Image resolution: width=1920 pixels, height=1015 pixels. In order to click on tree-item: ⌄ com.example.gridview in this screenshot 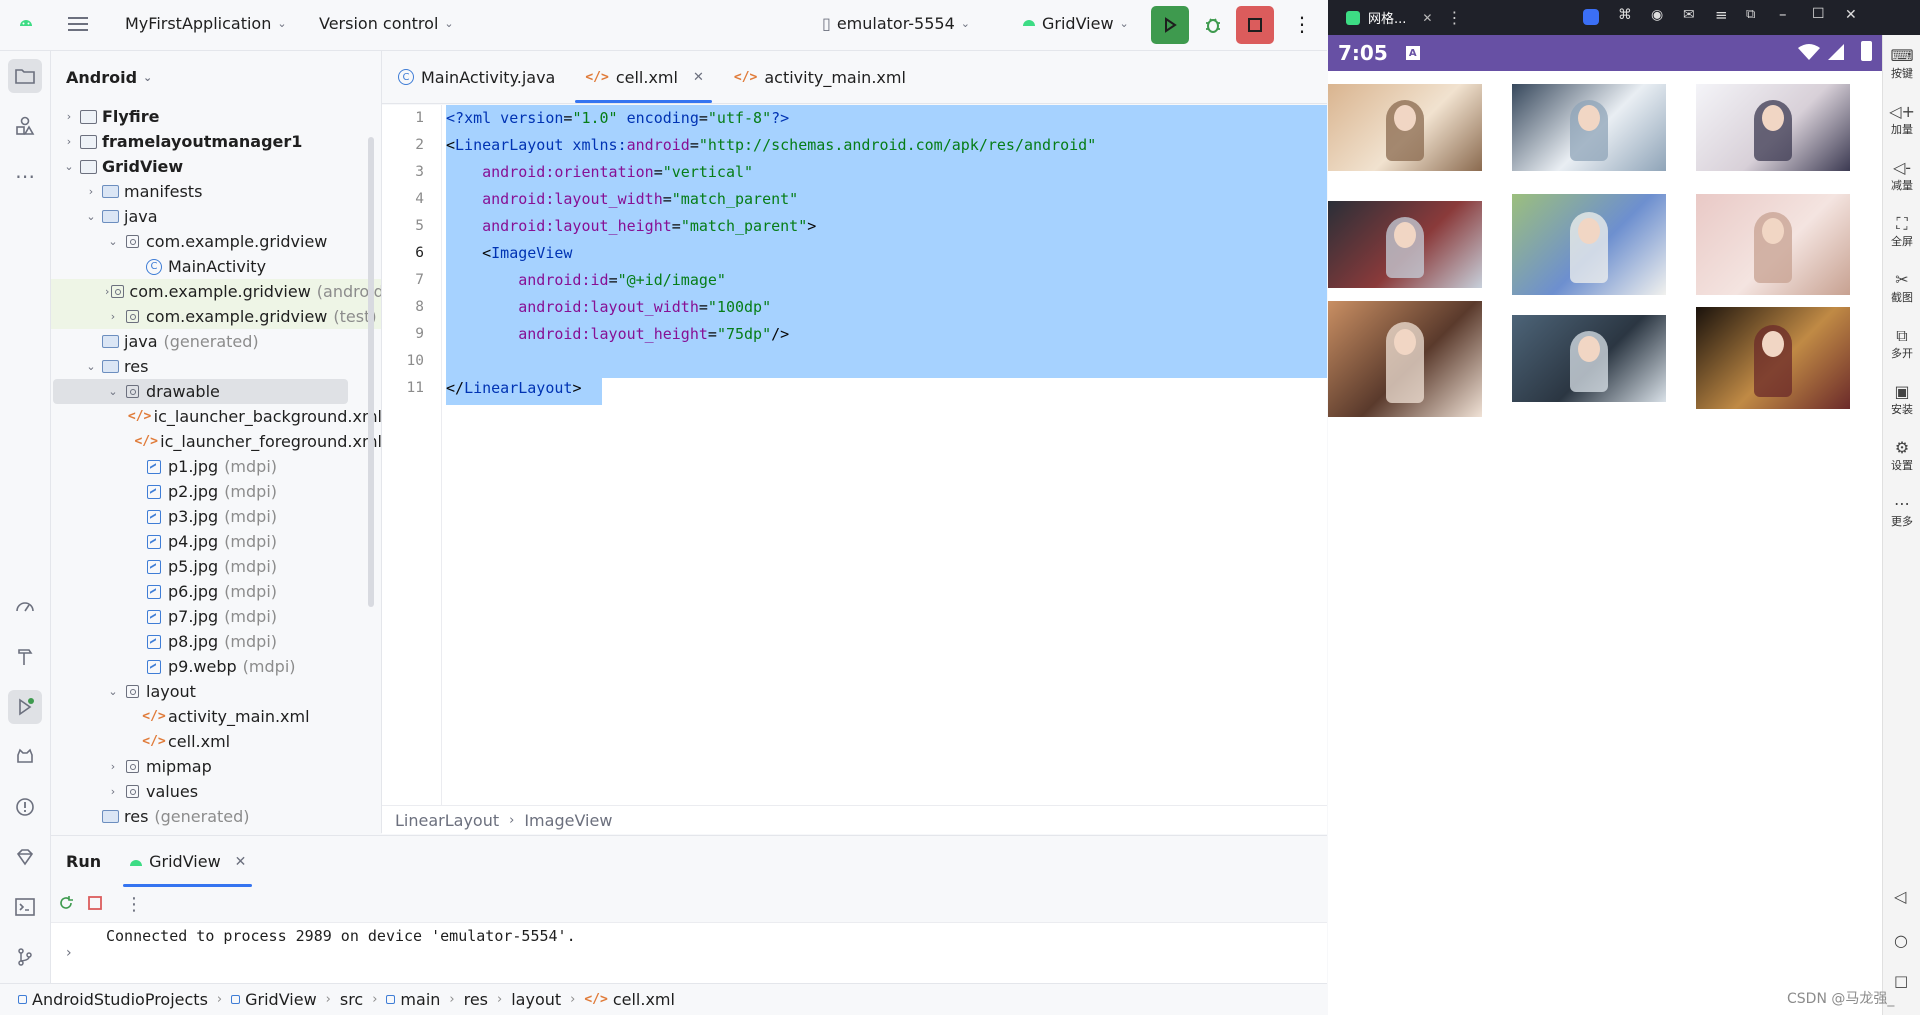, I will do `click(216, 241)`.